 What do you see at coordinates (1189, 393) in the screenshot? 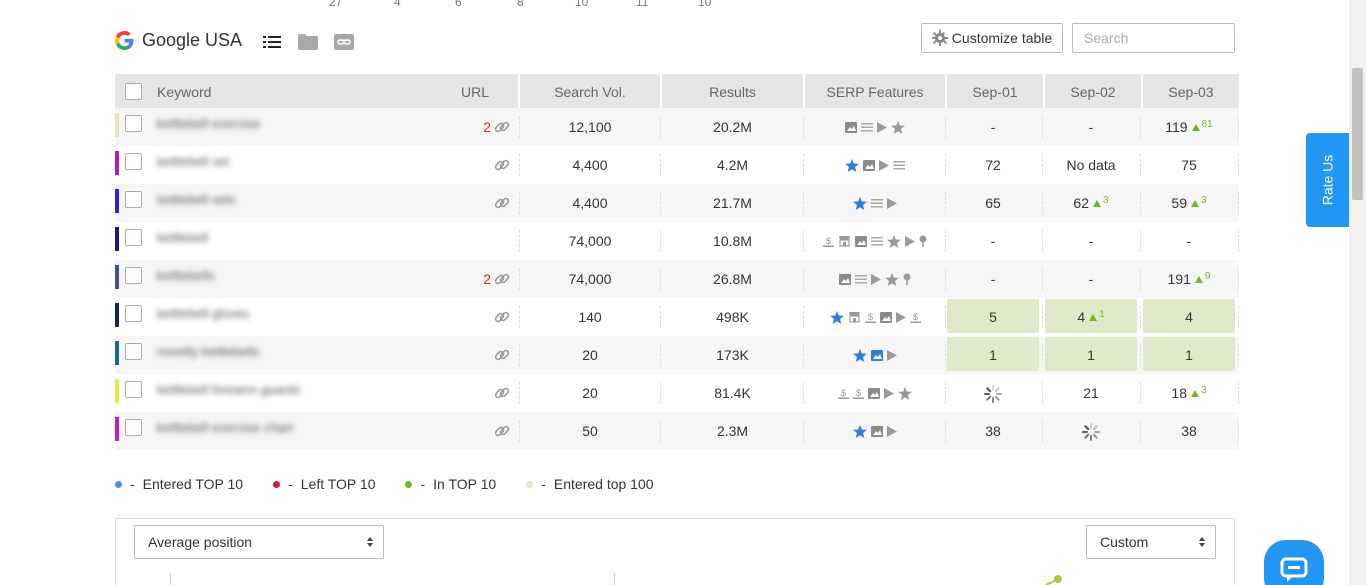
I see `position-cell: 18 3` at bounding box center [1189, 393].